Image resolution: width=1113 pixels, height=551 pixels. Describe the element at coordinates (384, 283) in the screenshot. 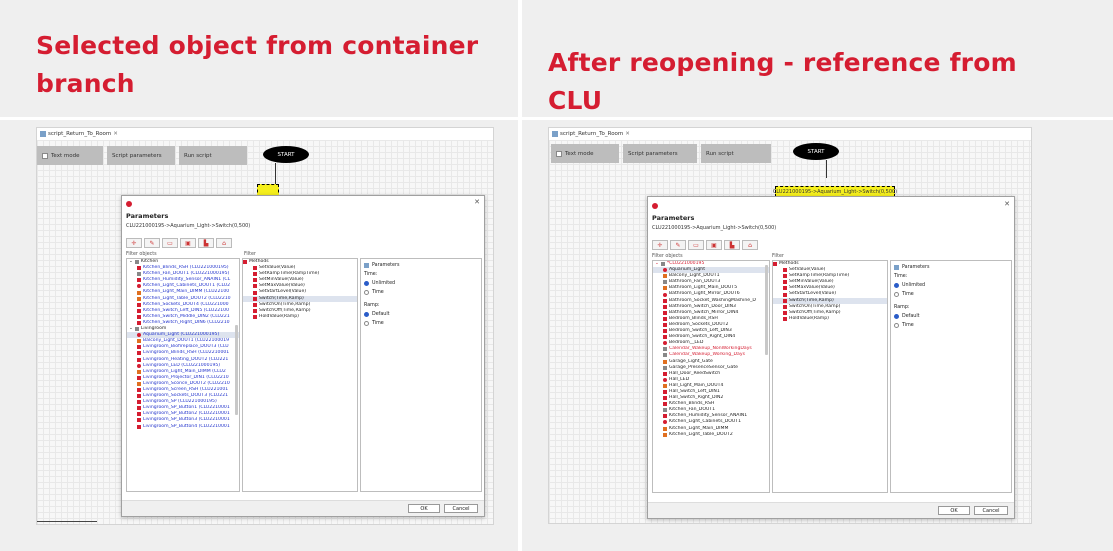

I see `unlimited-label: Unlimited` at that location.